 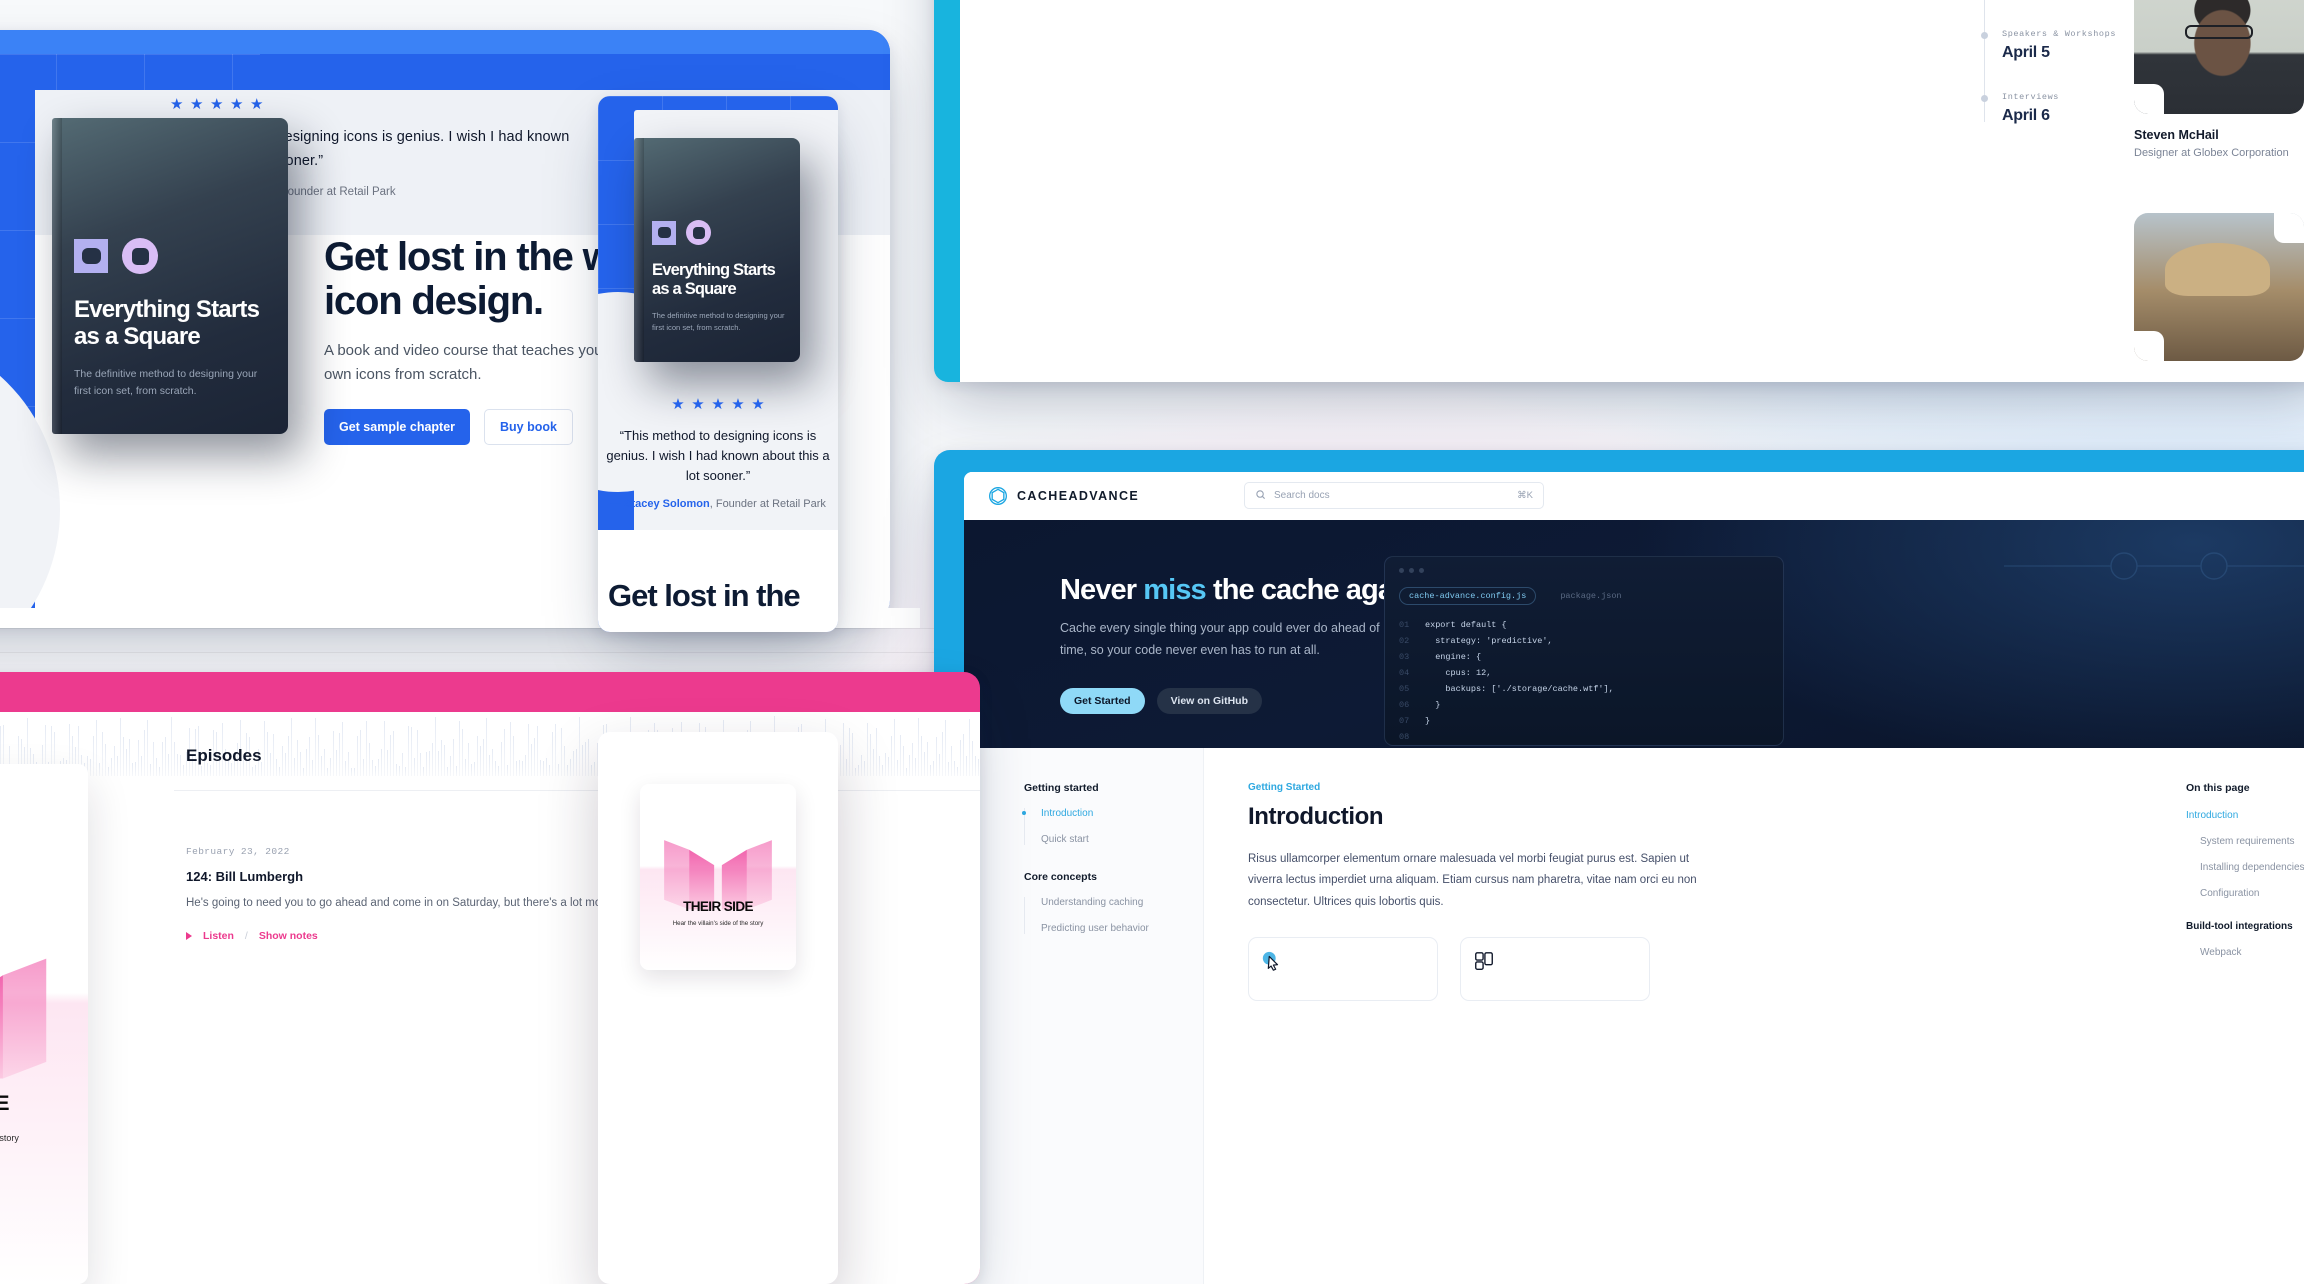 I want to click on sidebar-item-predicting-user-behavior: Predicting user behavior, so click(x=1122, y=928).